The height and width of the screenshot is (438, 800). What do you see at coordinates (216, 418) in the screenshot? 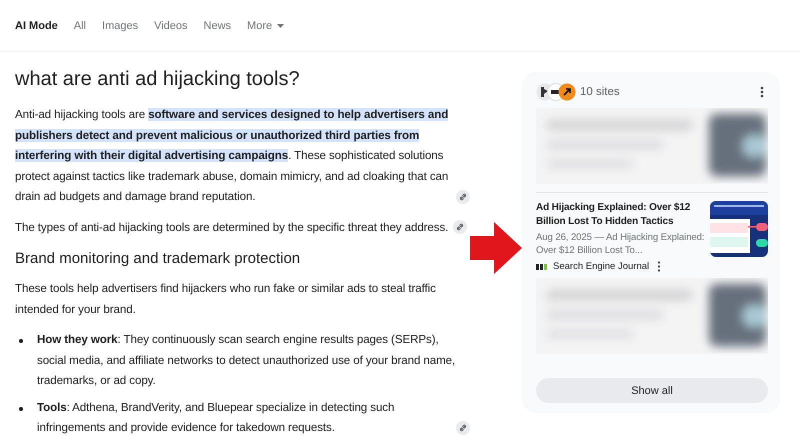
I see `bullet-text: Tools: Adthena, BrandVerity, and Bluepear specialize in detecting such infringements and provide evidence for takedown requests.` at bounding box center [216, 418].